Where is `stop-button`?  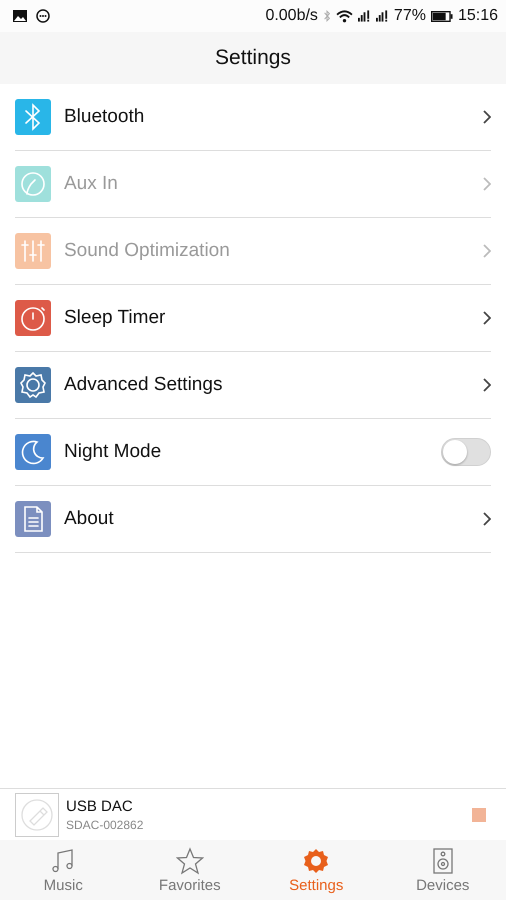
stop-button is located at coordinates (479, 815).